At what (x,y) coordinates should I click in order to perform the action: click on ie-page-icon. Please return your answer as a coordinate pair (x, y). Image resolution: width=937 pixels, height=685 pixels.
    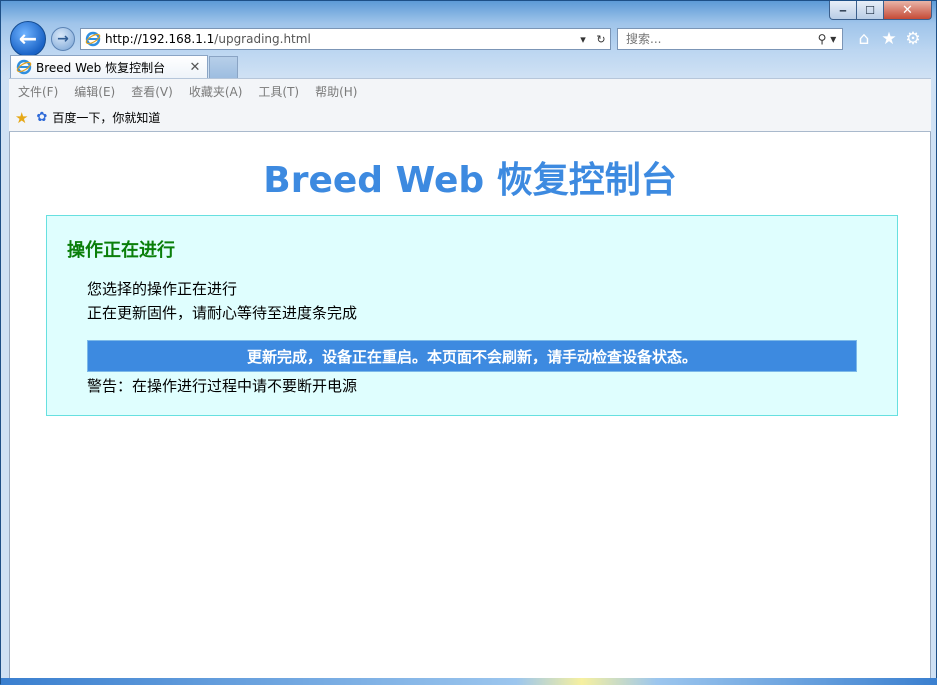
    Looking at the image, I should click on (93, 39).